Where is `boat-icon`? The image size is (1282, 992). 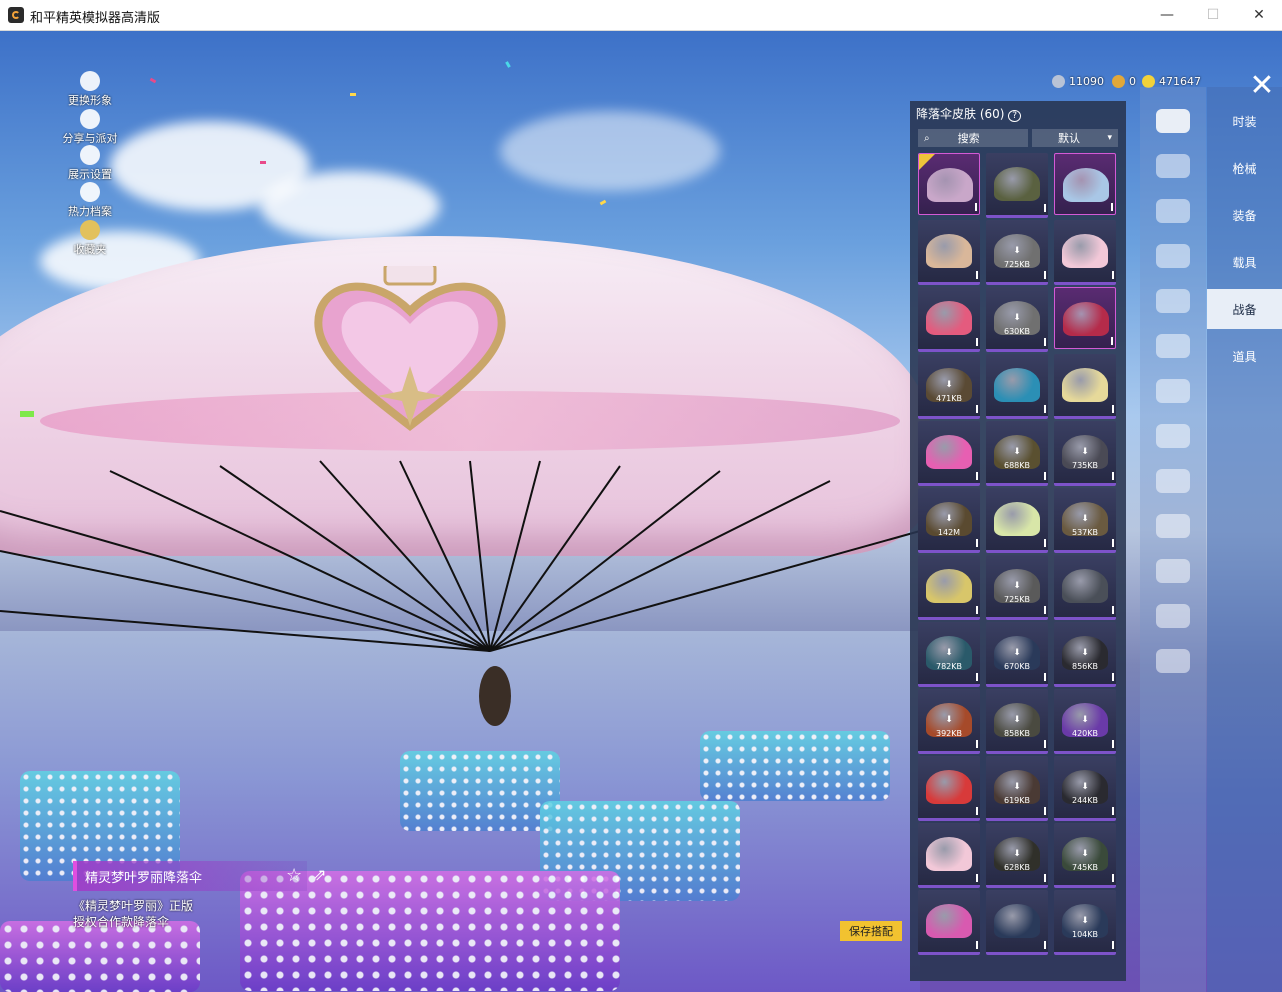
boat-icon is located at coordinates (1173, 166).